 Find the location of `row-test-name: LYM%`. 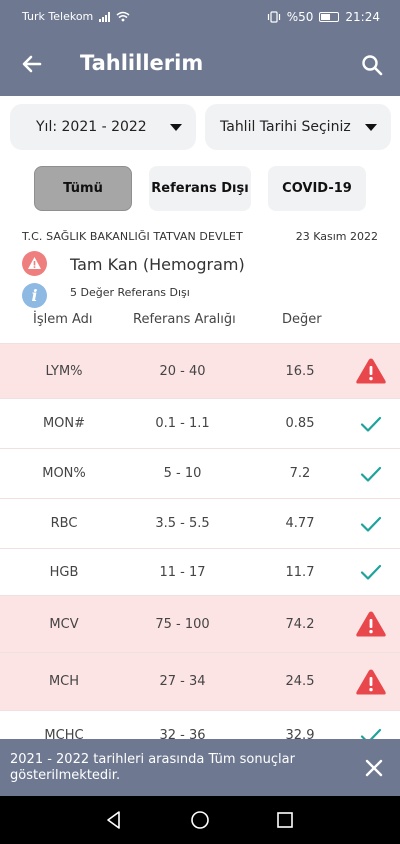

row-test-name: LYM% is located at coordinates (64, 371).